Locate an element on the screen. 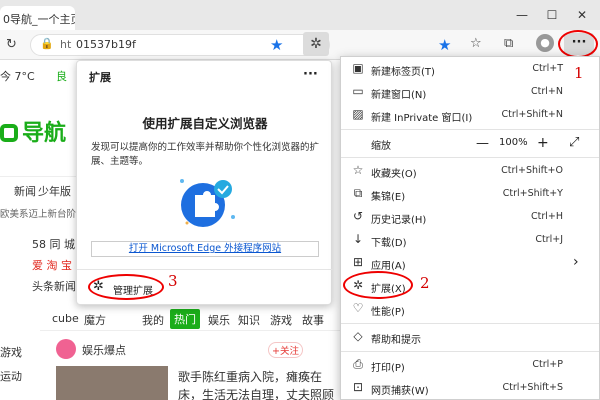 The width and height of the screenshot is (600, 400). collections-toolbar-icon: ⧉ is located at coordinates (508, 43).